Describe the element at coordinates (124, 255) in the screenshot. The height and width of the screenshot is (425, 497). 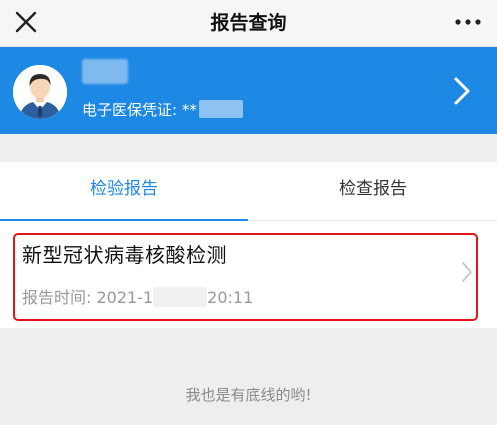
I see `report-title: 新型冠状病毒核酸检测` at that location.